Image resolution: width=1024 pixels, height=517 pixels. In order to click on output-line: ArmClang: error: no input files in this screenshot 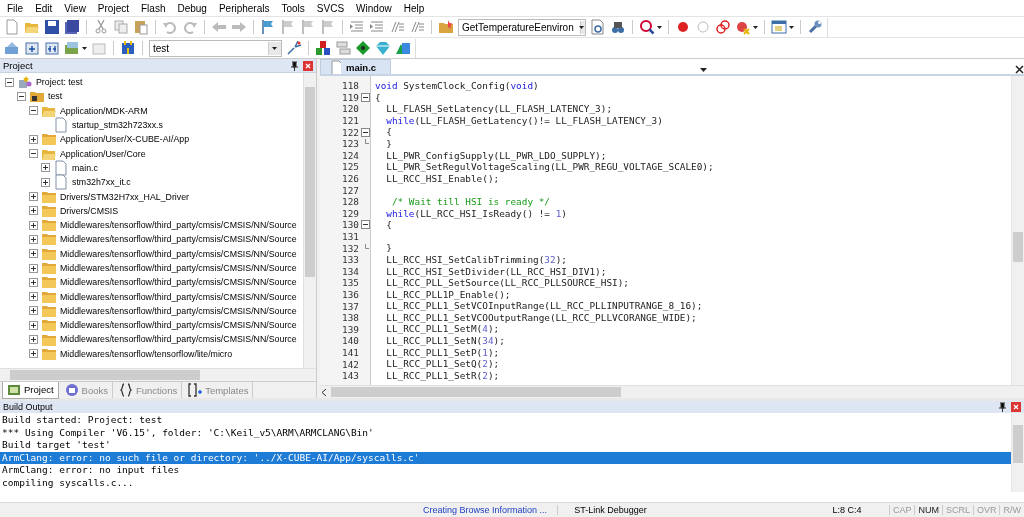, I will do `click(505, 470)`.